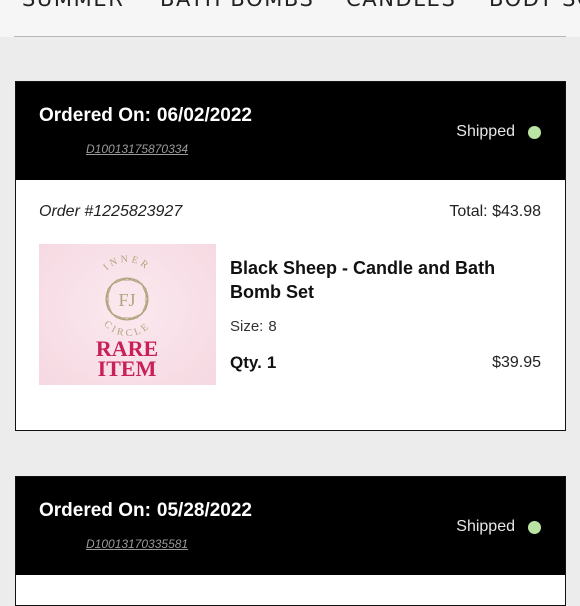 The height and width of the screenshot is (606, 580). I want to click on inner-circle-logo-icon: FJ INNER CIRCLE RARE ITEM, so click(127, 317).